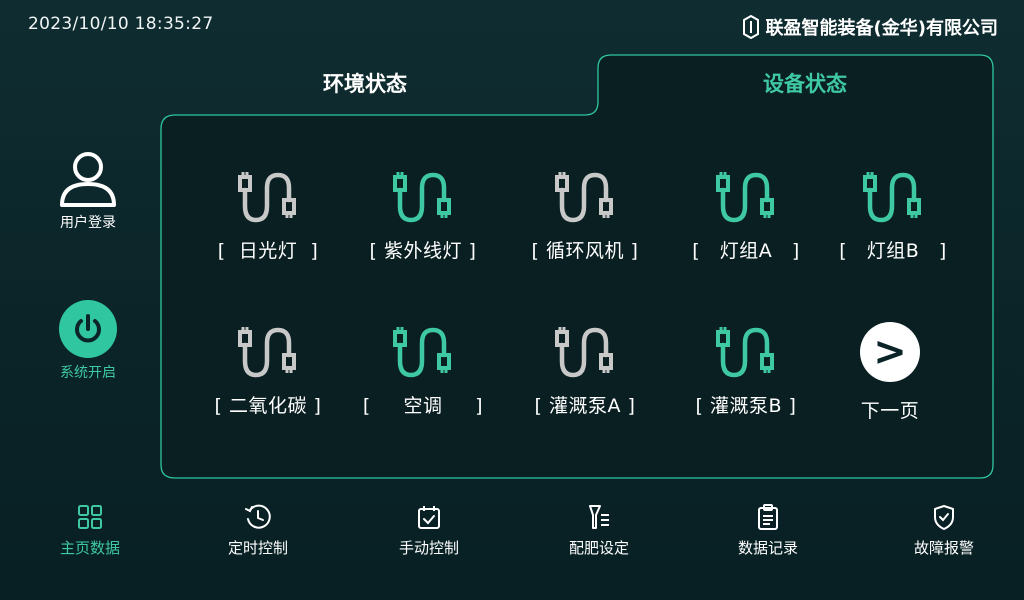 This screenshot has width=1024, height=600. Describe the element at coordinates (423, 251) in the screenshot. I see `device-label: [ 紫外线灯 ]` at that location.